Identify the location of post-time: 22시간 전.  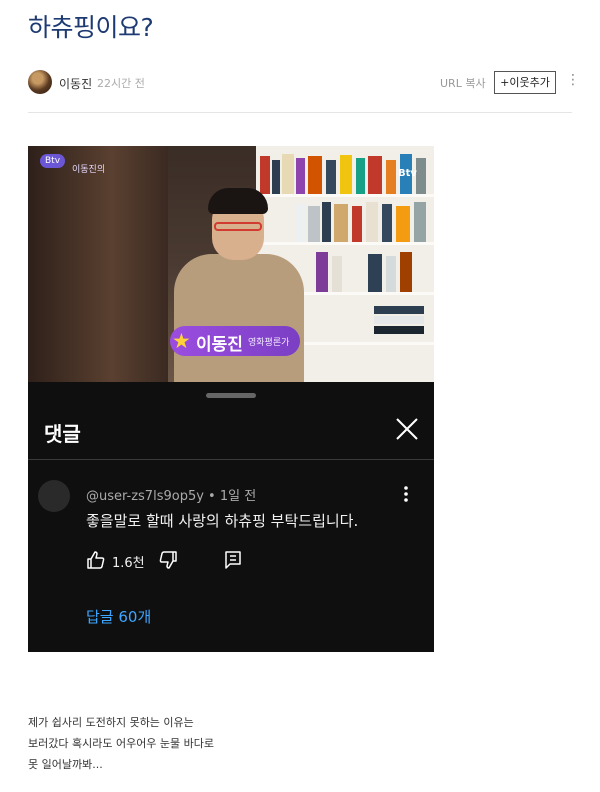
(121, 83).